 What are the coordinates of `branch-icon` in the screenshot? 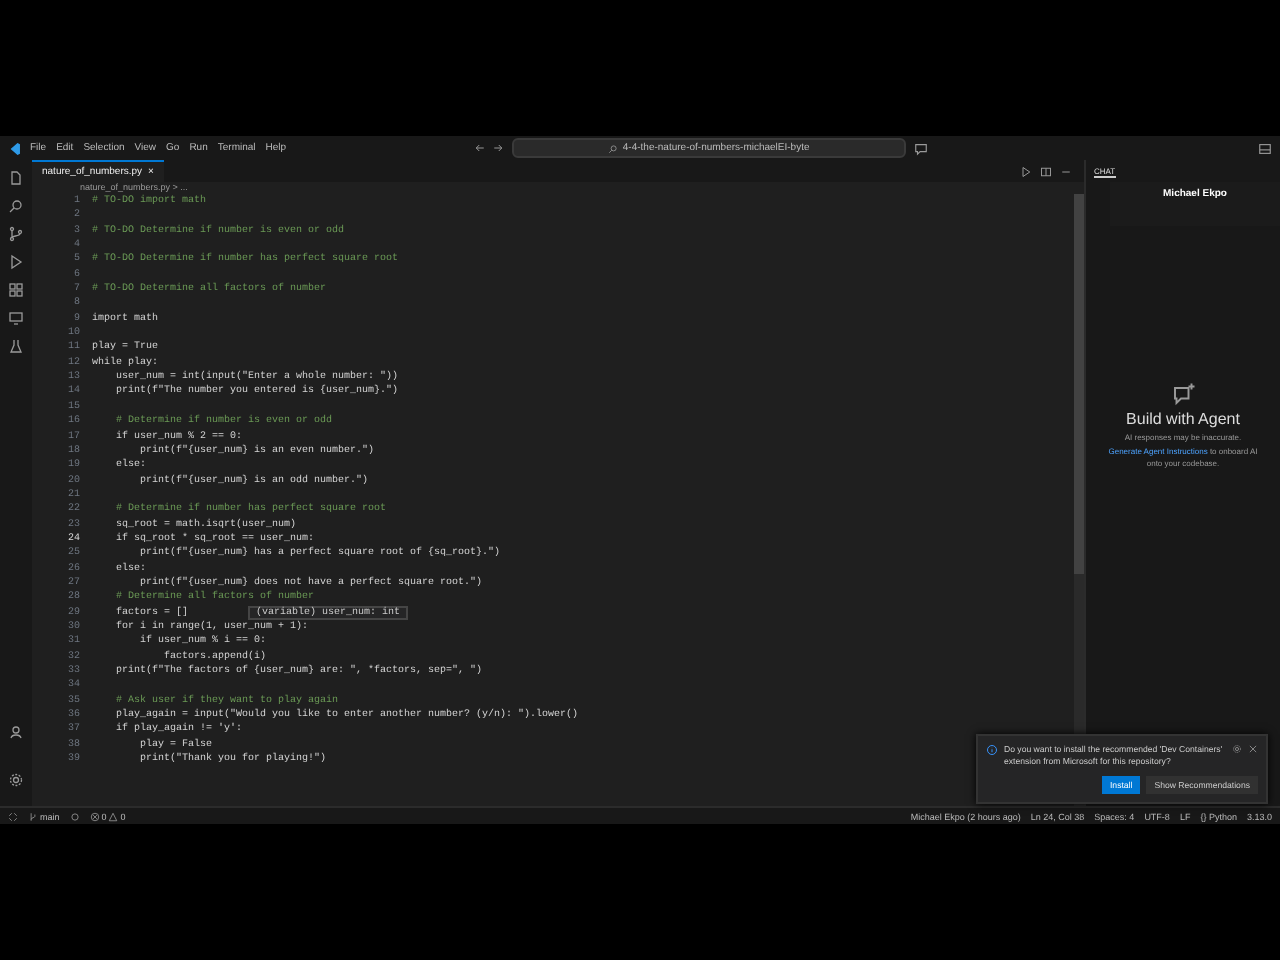 It's located at (33, 816).